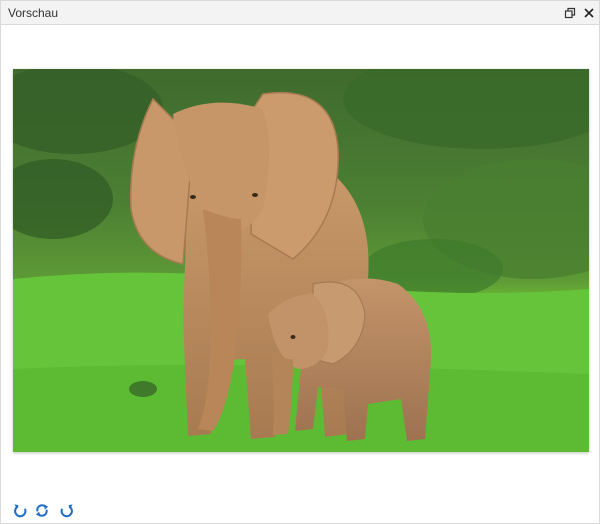 Image resolution: width=600 pixels, height=524 pixels. I want to click on panel-title: Vorschau, so click(33, 13).